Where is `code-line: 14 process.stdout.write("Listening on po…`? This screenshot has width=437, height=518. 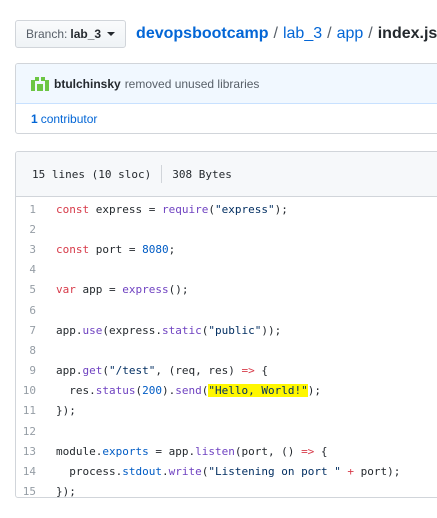
code-line: 14 process.stdout.write("Listening on po… is located at coordinates (226, 471).